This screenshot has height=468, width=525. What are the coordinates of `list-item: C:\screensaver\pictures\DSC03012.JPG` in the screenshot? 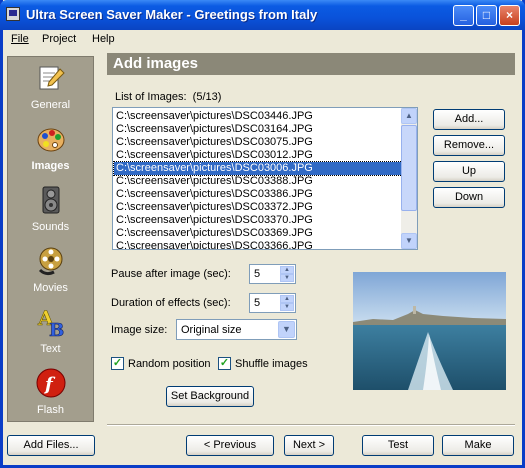 It's located at (258, 155).